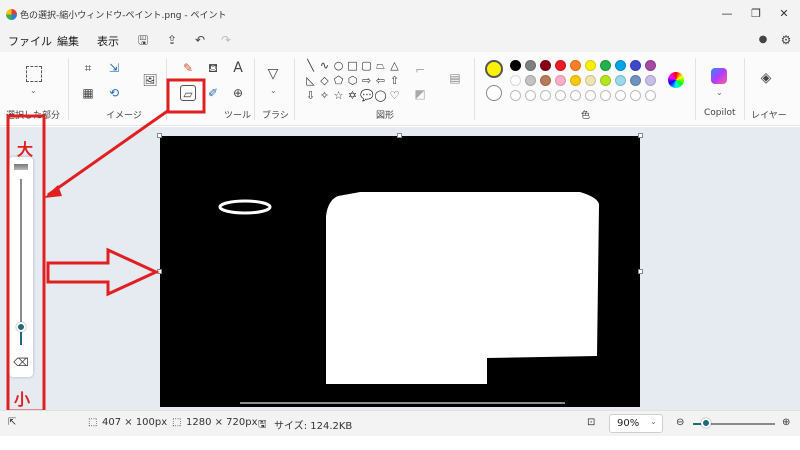  I want to click on image-size: 1280 × 720px, so click(222, 422).